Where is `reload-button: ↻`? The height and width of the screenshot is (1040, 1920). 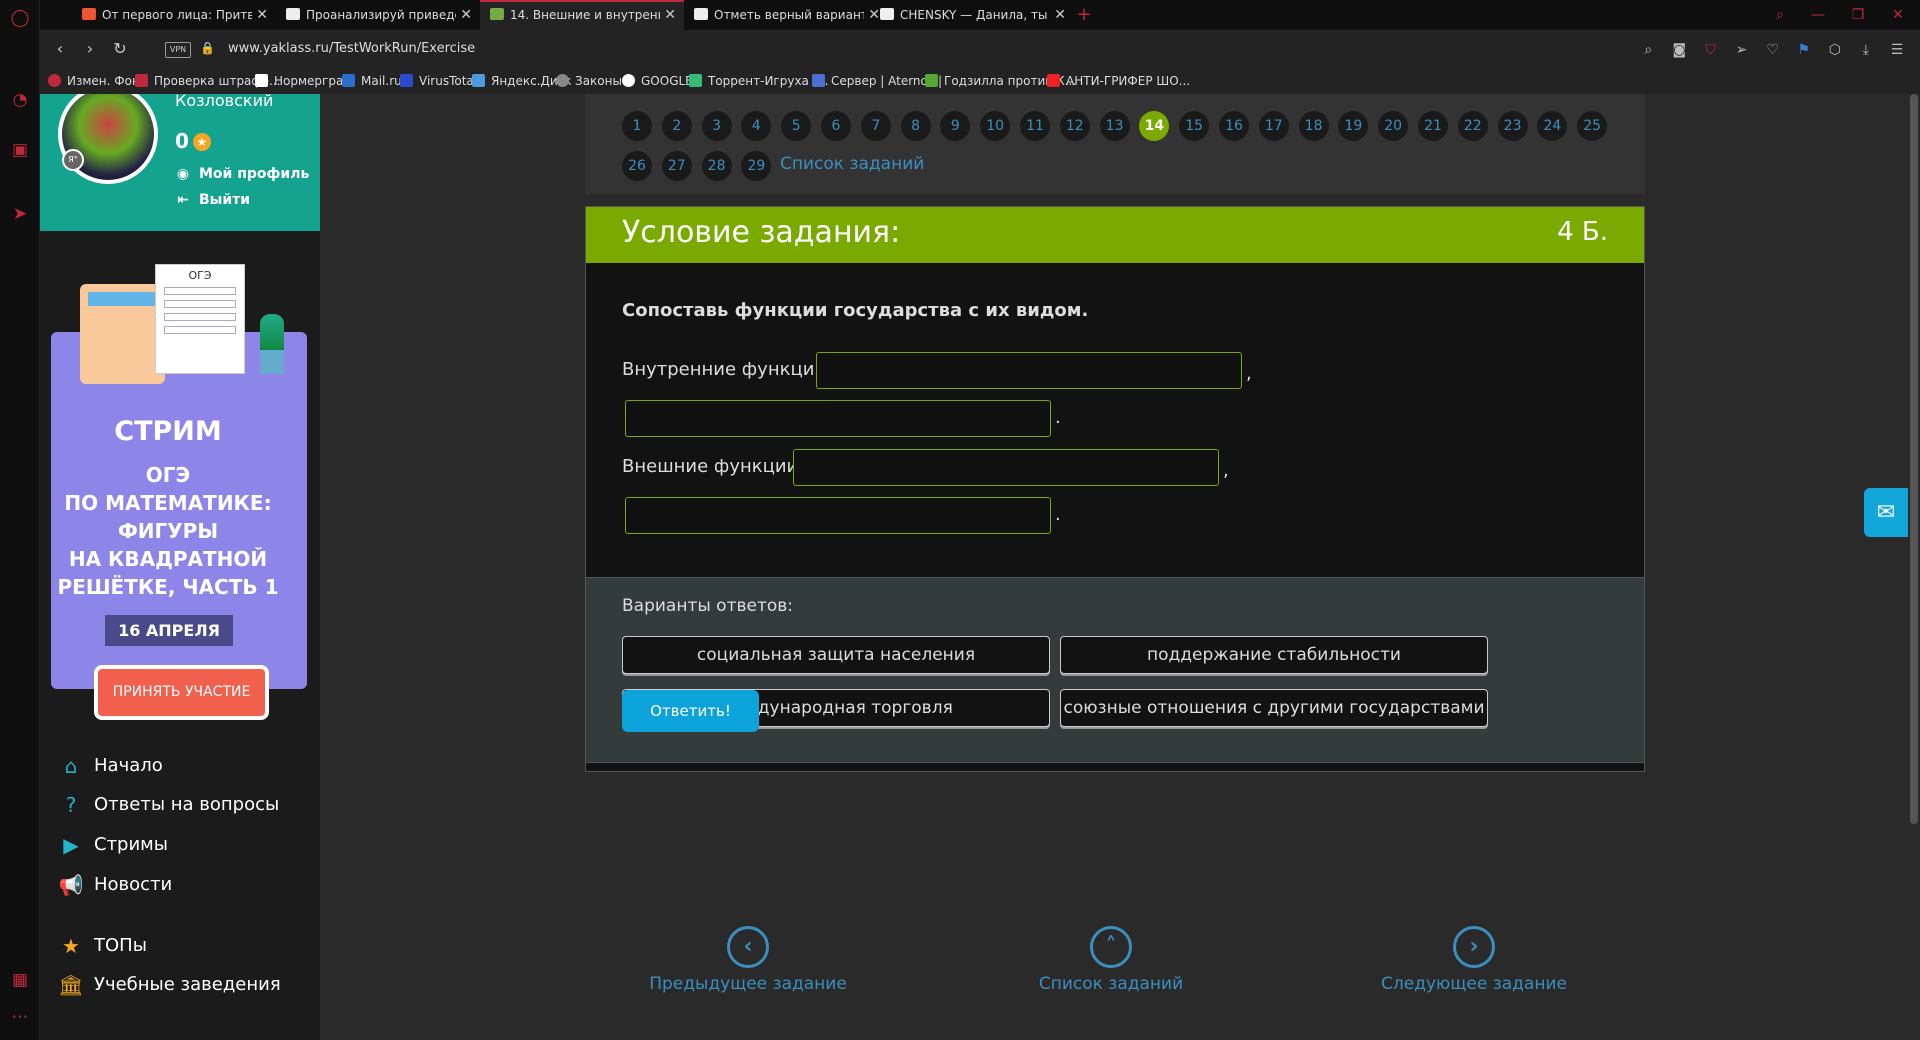
reload-button: ↻ is located at coordinates (120, 49).